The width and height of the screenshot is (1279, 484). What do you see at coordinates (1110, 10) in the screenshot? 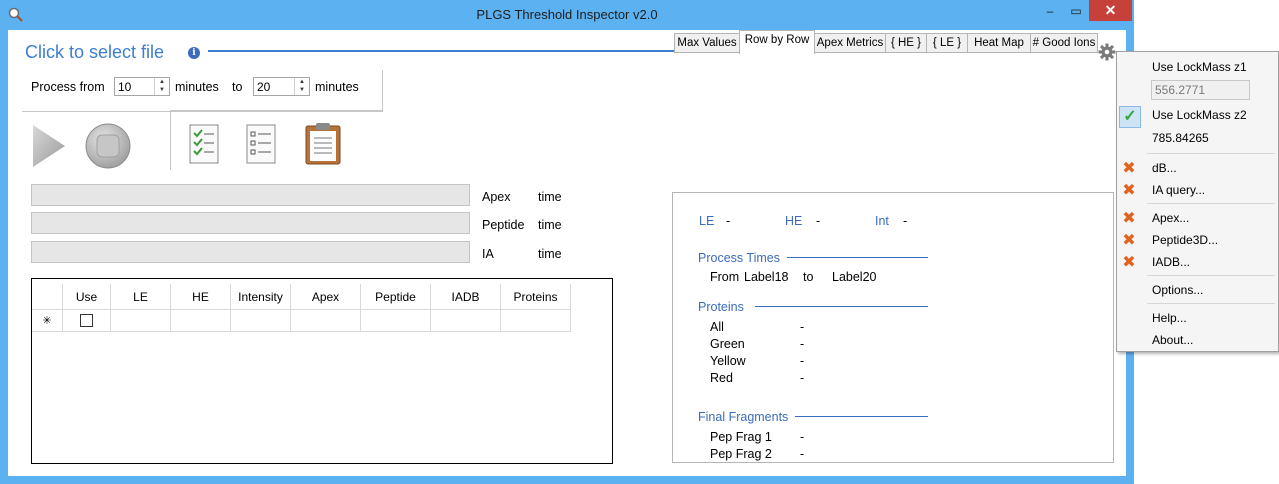
I see `close-button: ✕` at bounding box center [1110, 10].